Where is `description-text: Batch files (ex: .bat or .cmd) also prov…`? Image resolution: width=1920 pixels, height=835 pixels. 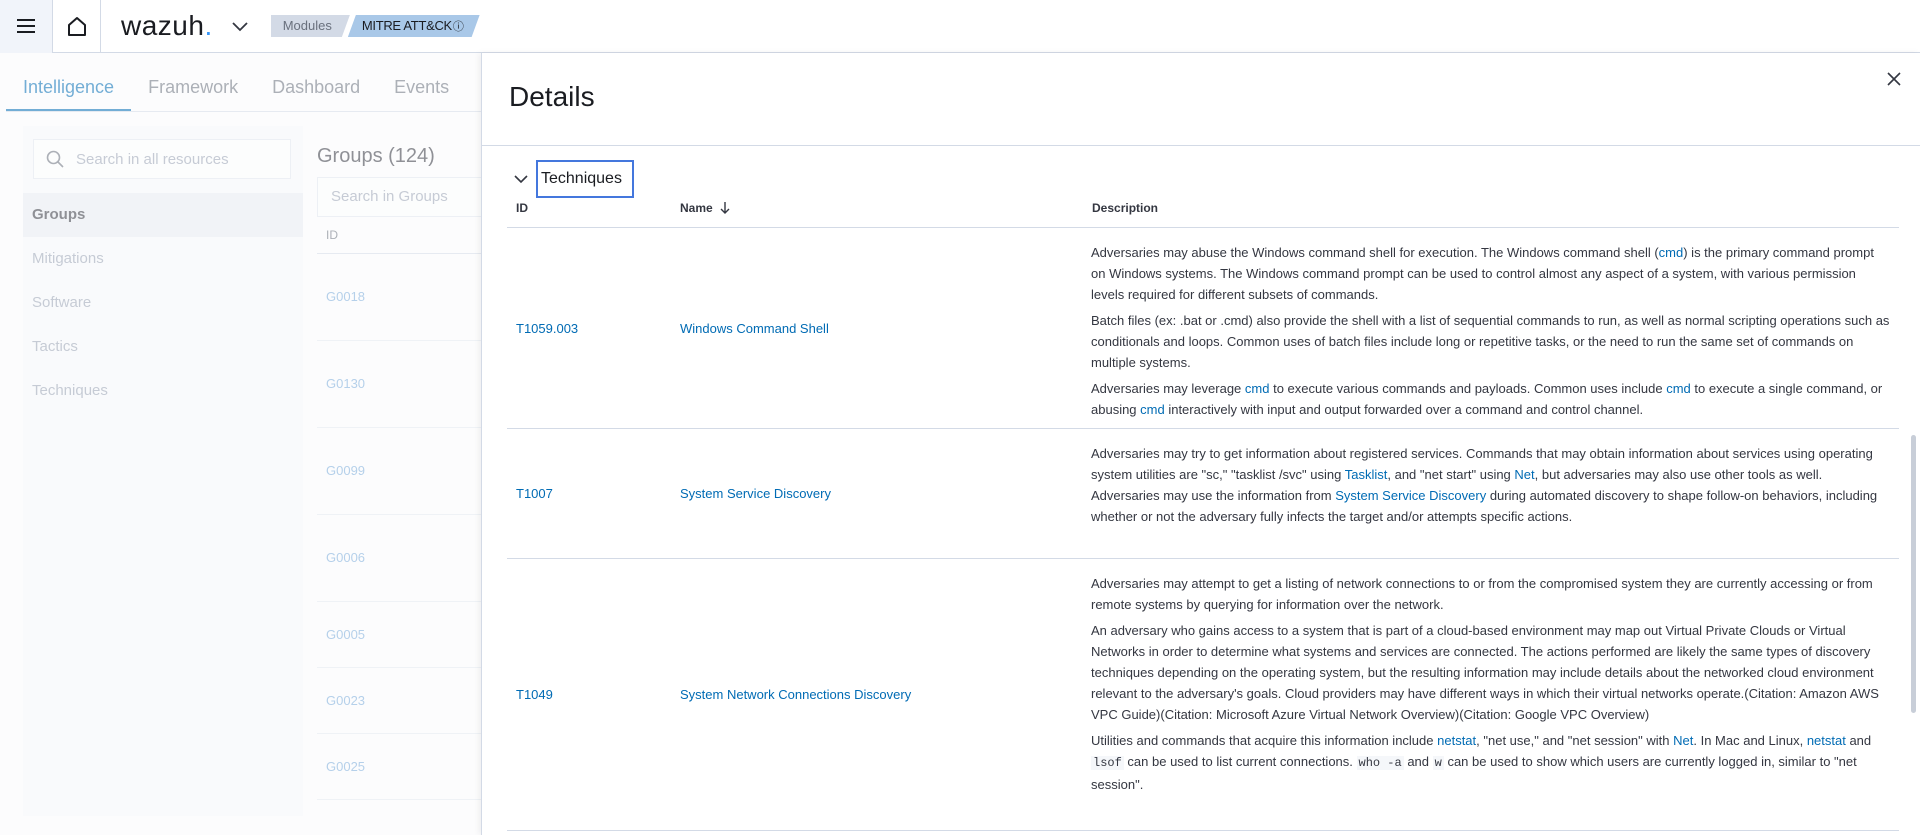 description-text: Batch files (ex: .bat or .cmd) also prov… is located at coordinates (1490, 341).